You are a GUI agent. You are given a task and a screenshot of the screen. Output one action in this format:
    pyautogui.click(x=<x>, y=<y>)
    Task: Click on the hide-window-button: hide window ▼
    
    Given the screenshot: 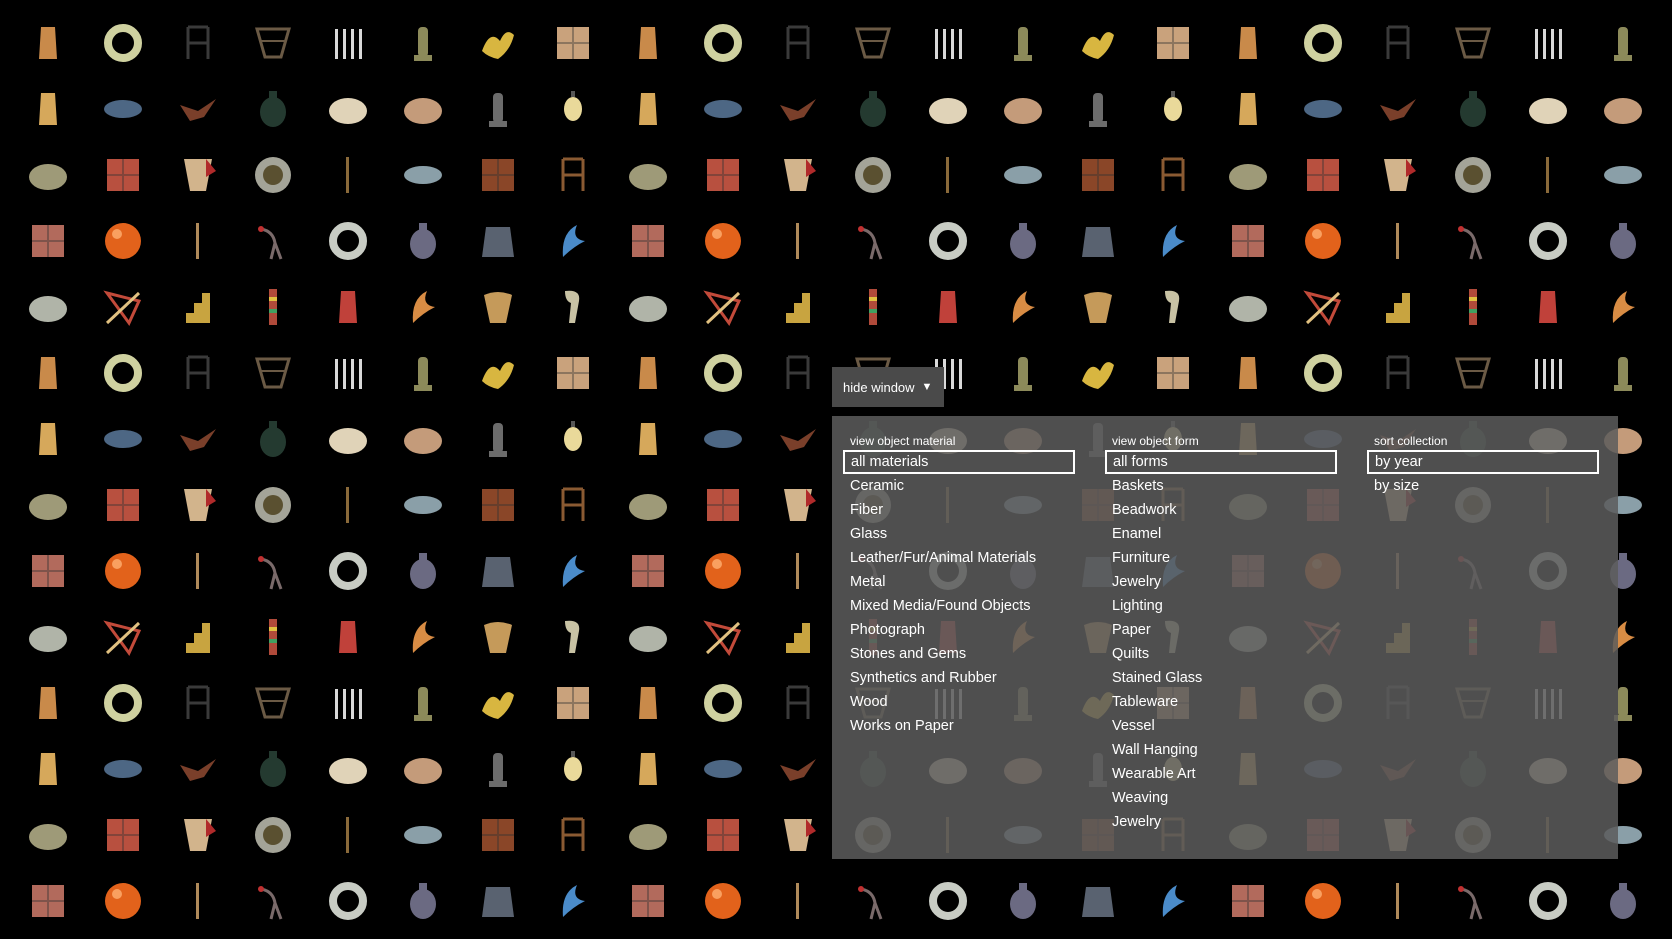 What is the action you would take?
    pyautogui.click(x=888, y=387)
    